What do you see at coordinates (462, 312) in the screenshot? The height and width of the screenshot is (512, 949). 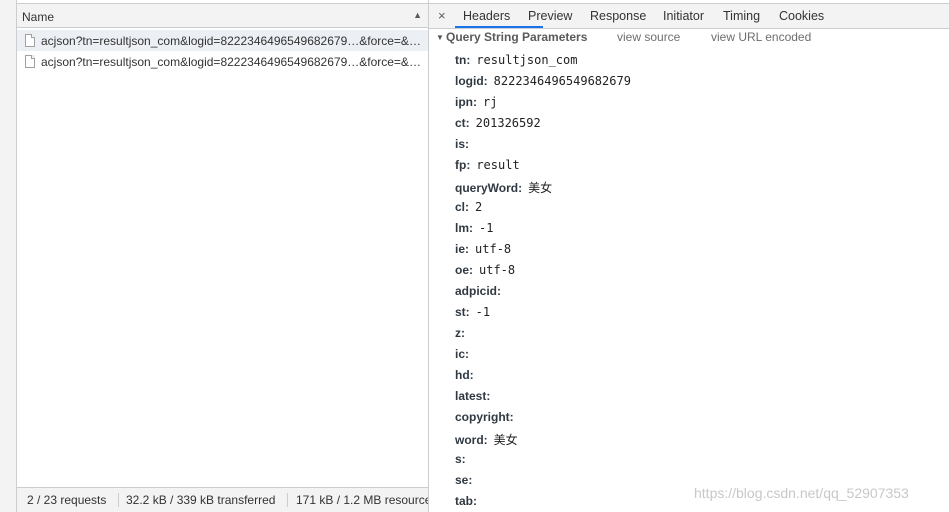 I see `param-key: st:` at bounding box center [462, 312].